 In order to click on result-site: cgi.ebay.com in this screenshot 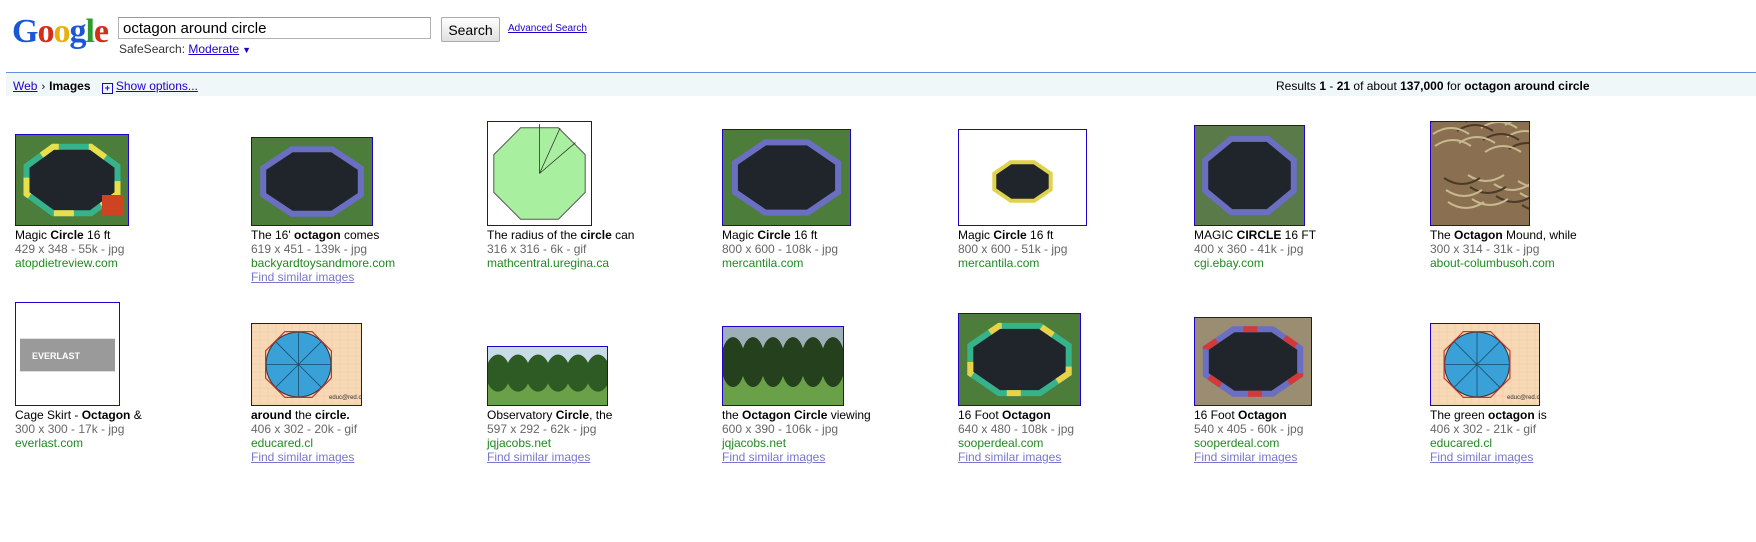, I will do `click(1229, 263)`.